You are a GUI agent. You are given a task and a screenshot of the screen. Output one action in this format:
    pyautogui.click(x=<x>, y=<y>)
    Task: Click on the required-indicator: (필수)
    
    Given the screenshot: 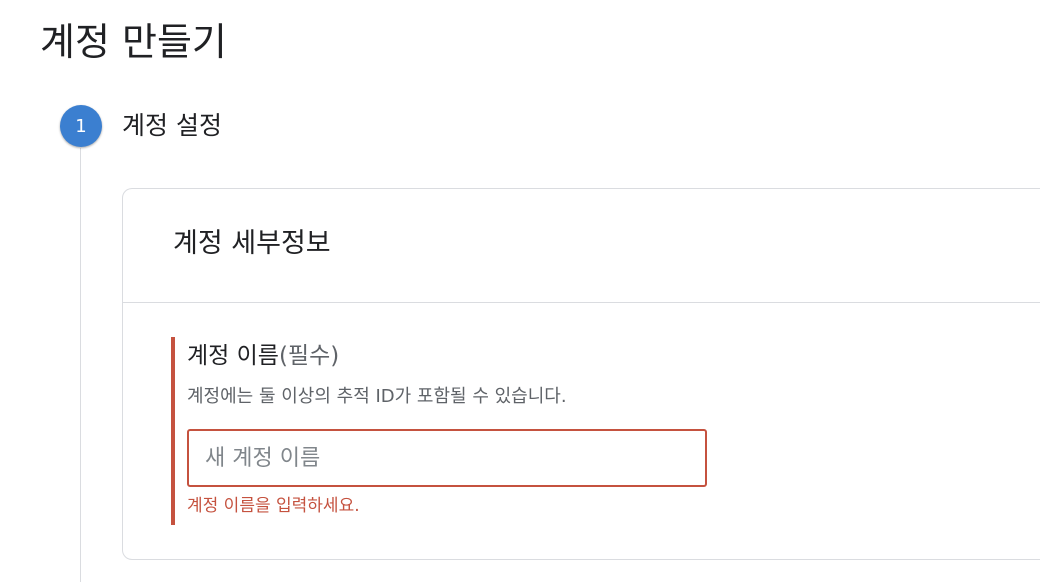 What is the action you would take?
    pyautogui.click(x=309, y=356)
    